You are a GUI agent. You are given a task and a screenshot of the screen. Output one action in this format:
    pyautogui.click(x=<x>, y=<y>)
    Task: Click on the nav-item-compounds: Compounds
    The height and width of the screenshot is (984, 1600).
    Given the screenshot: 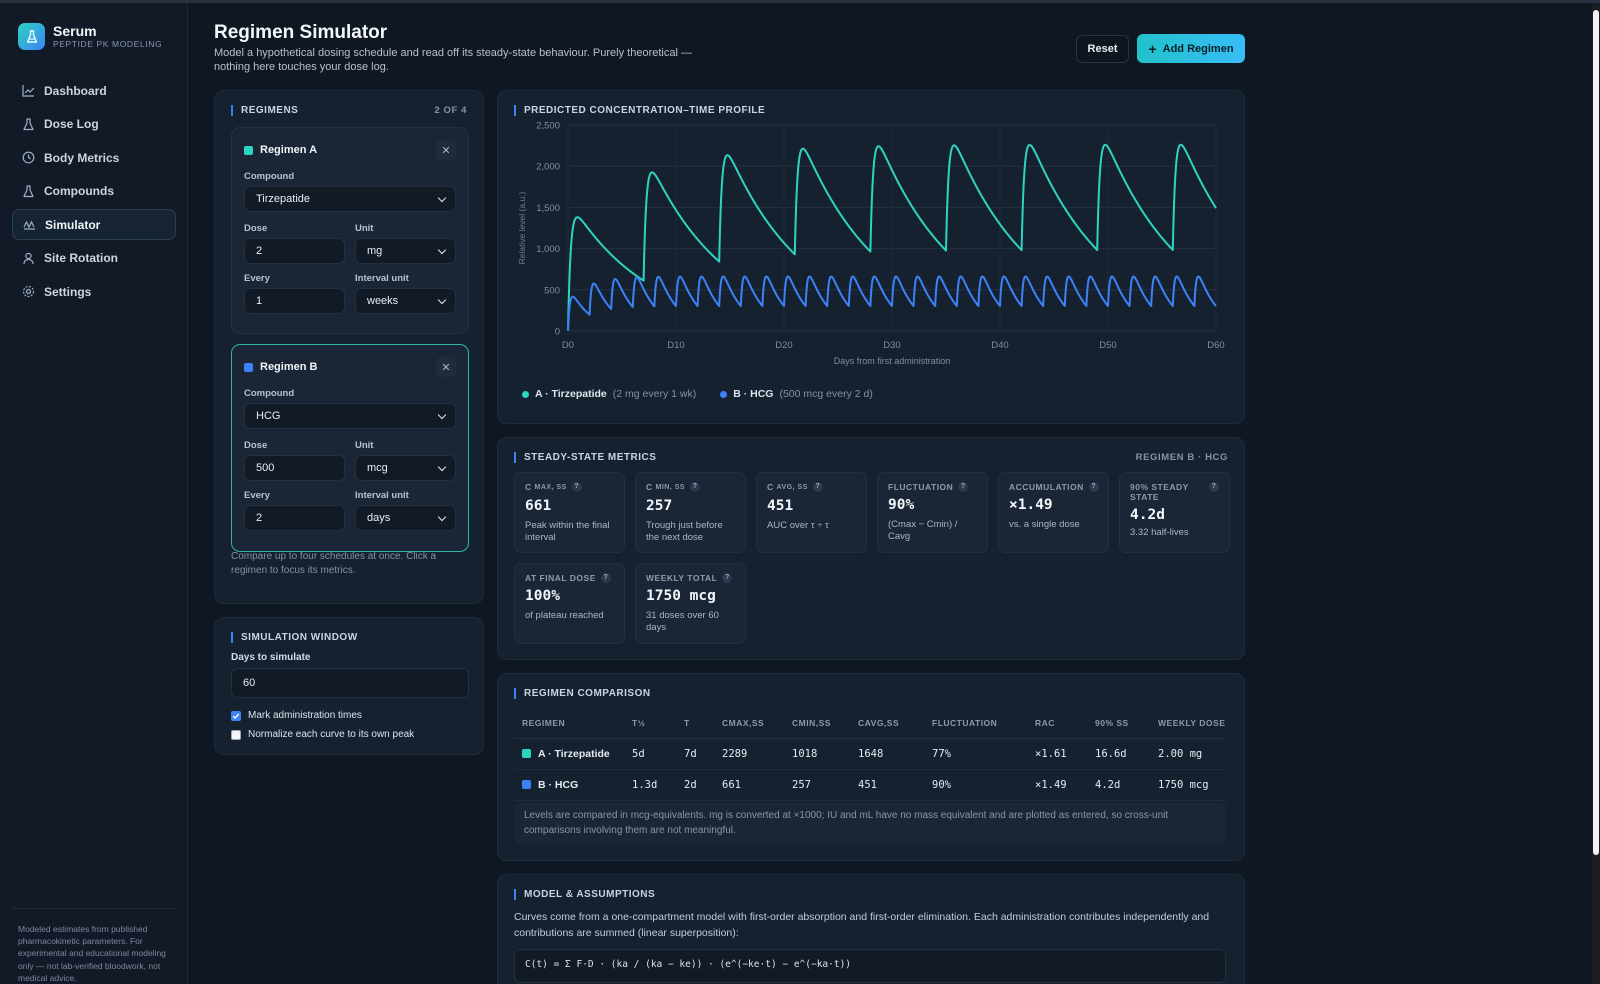 What is the action you would take?
    pyautogui.click(x=94, y=191)
    